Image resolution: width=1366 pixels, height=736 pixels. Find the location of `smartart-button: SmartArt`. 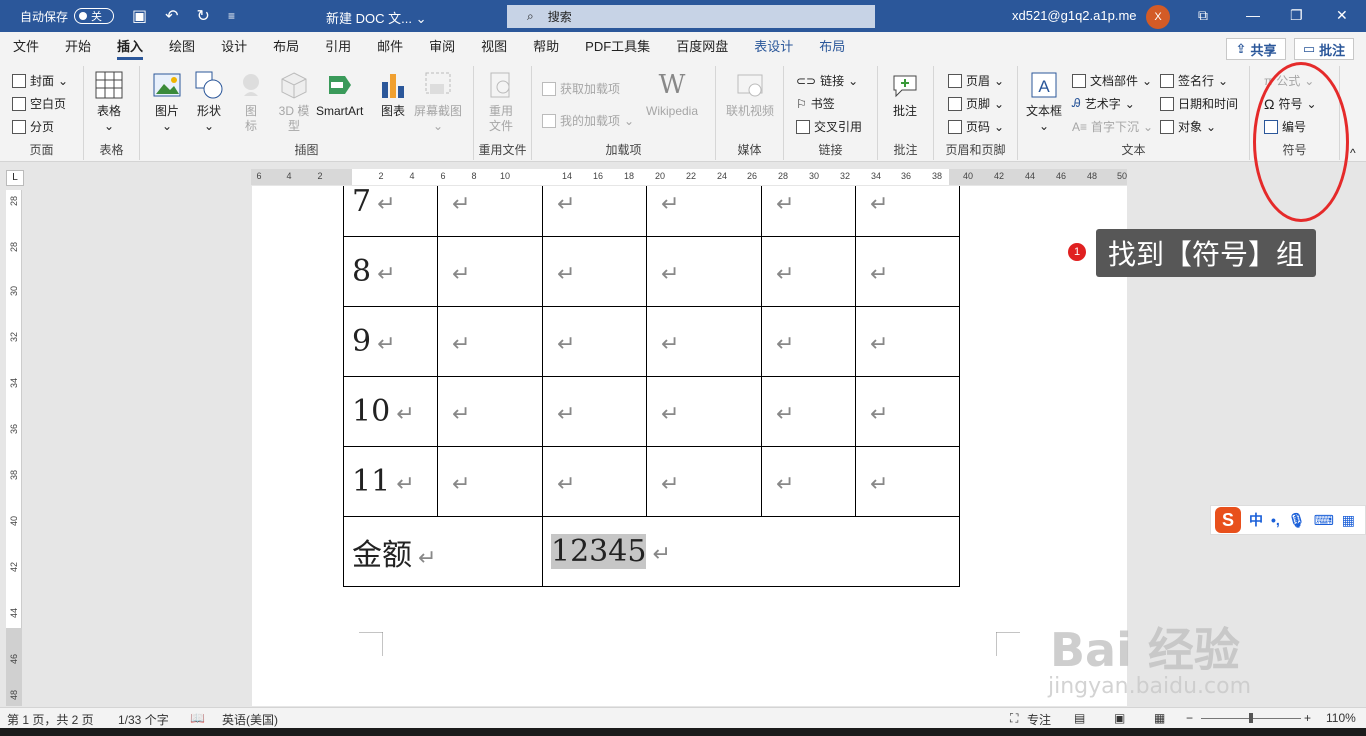

smartart-button: SmartArt is located at coordinates (339, 94).